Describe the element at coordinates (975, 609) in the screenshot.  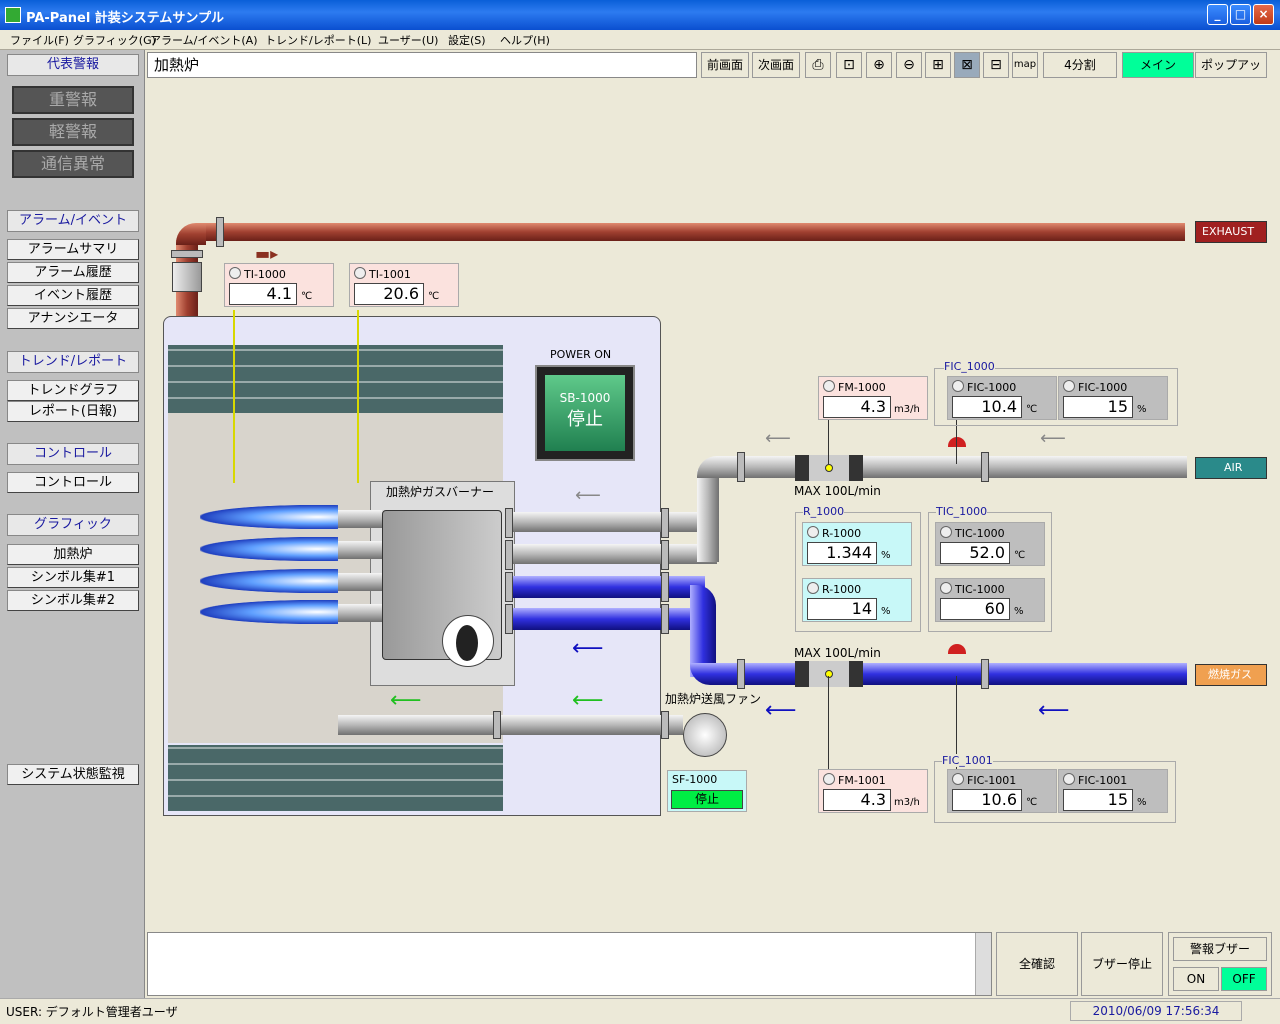
I see `tic-1000-mv-value: 60` at that location.